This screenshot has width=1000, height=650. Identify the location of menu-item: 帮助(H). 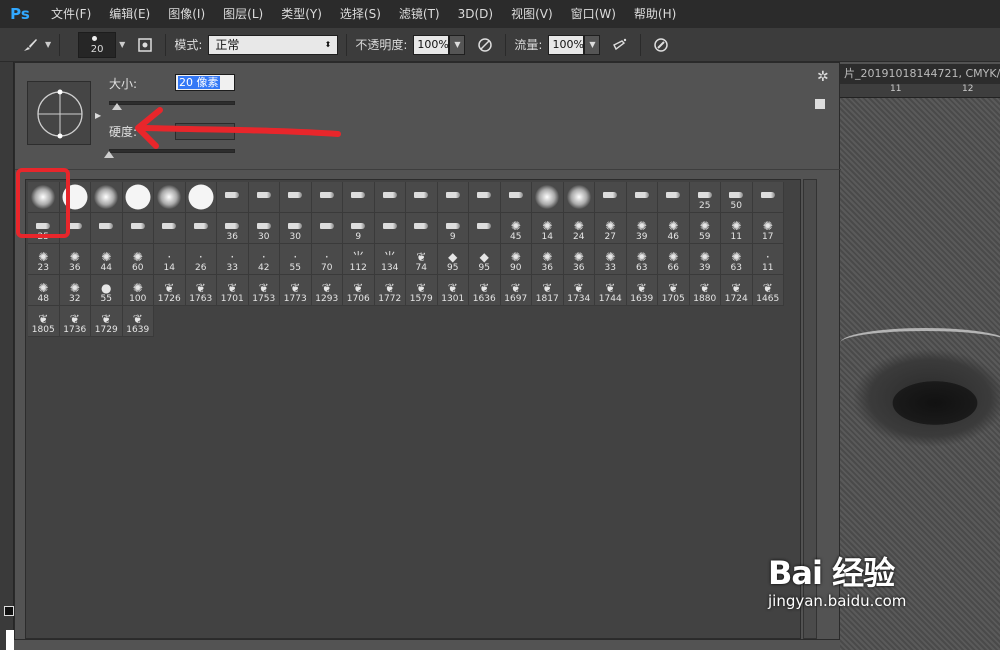
(655, 14).